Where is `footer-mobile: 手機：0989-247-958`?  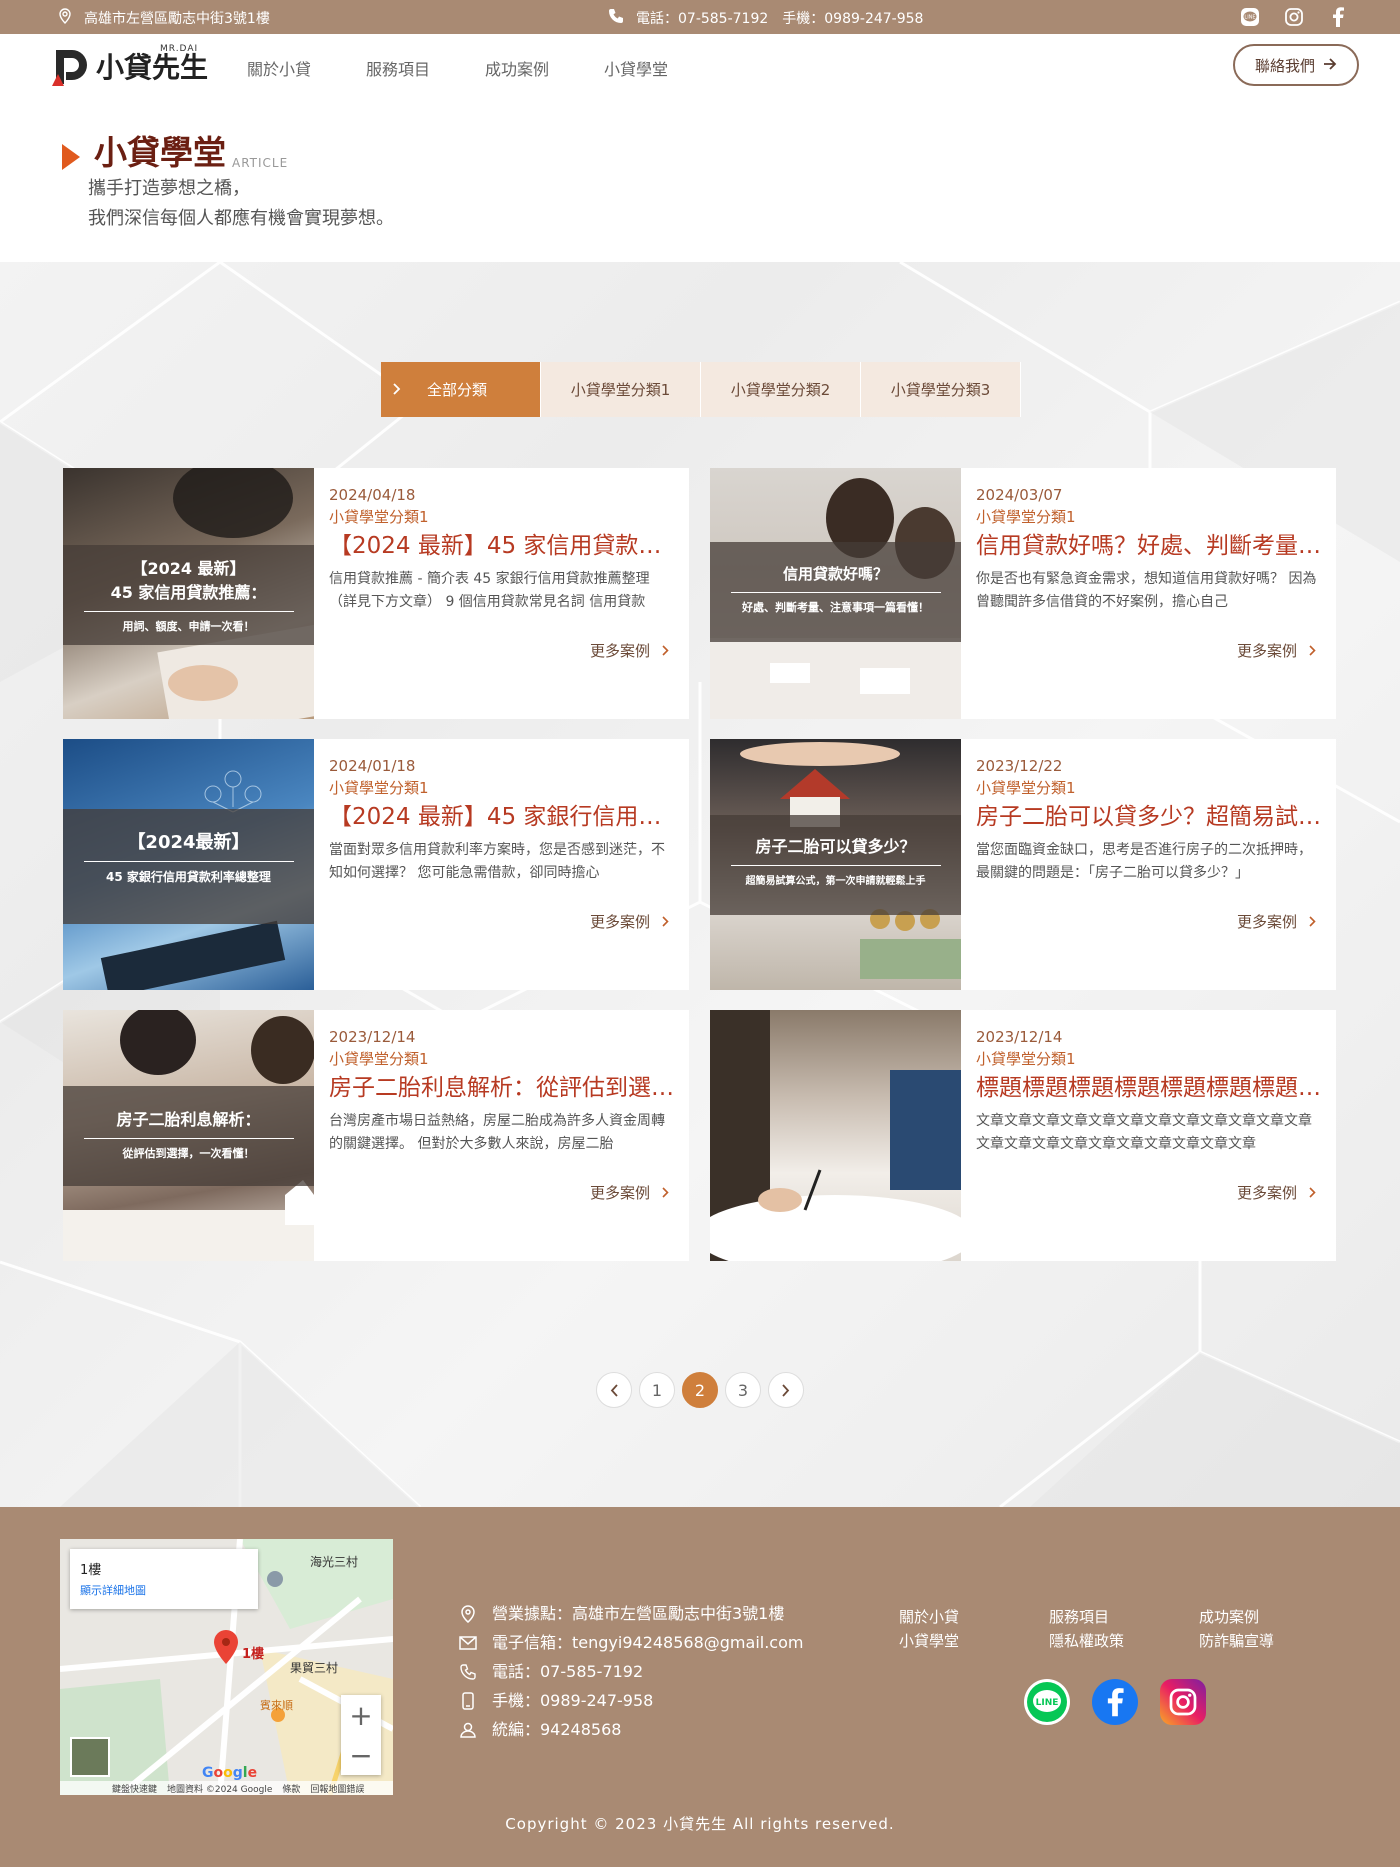
footer-mobile: 手機：0989-247-958 is located at coordinates (572, 1700).